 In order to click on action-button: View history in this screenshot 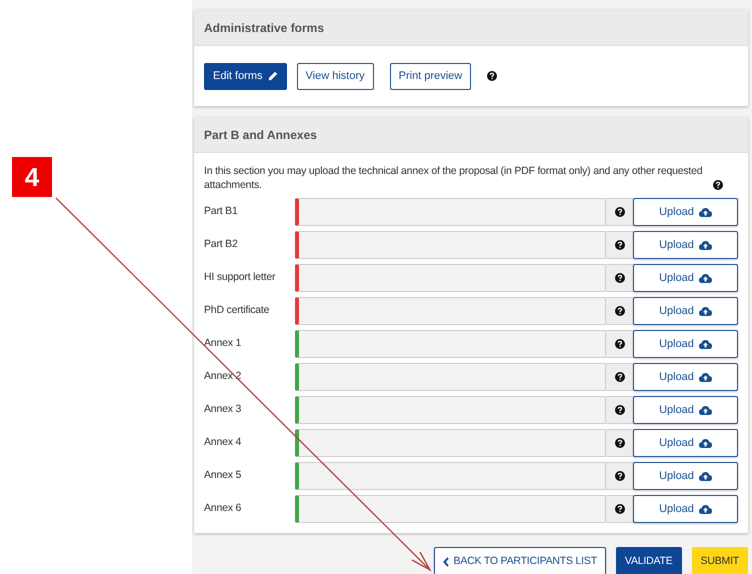, I will do `click(335, 76)`.